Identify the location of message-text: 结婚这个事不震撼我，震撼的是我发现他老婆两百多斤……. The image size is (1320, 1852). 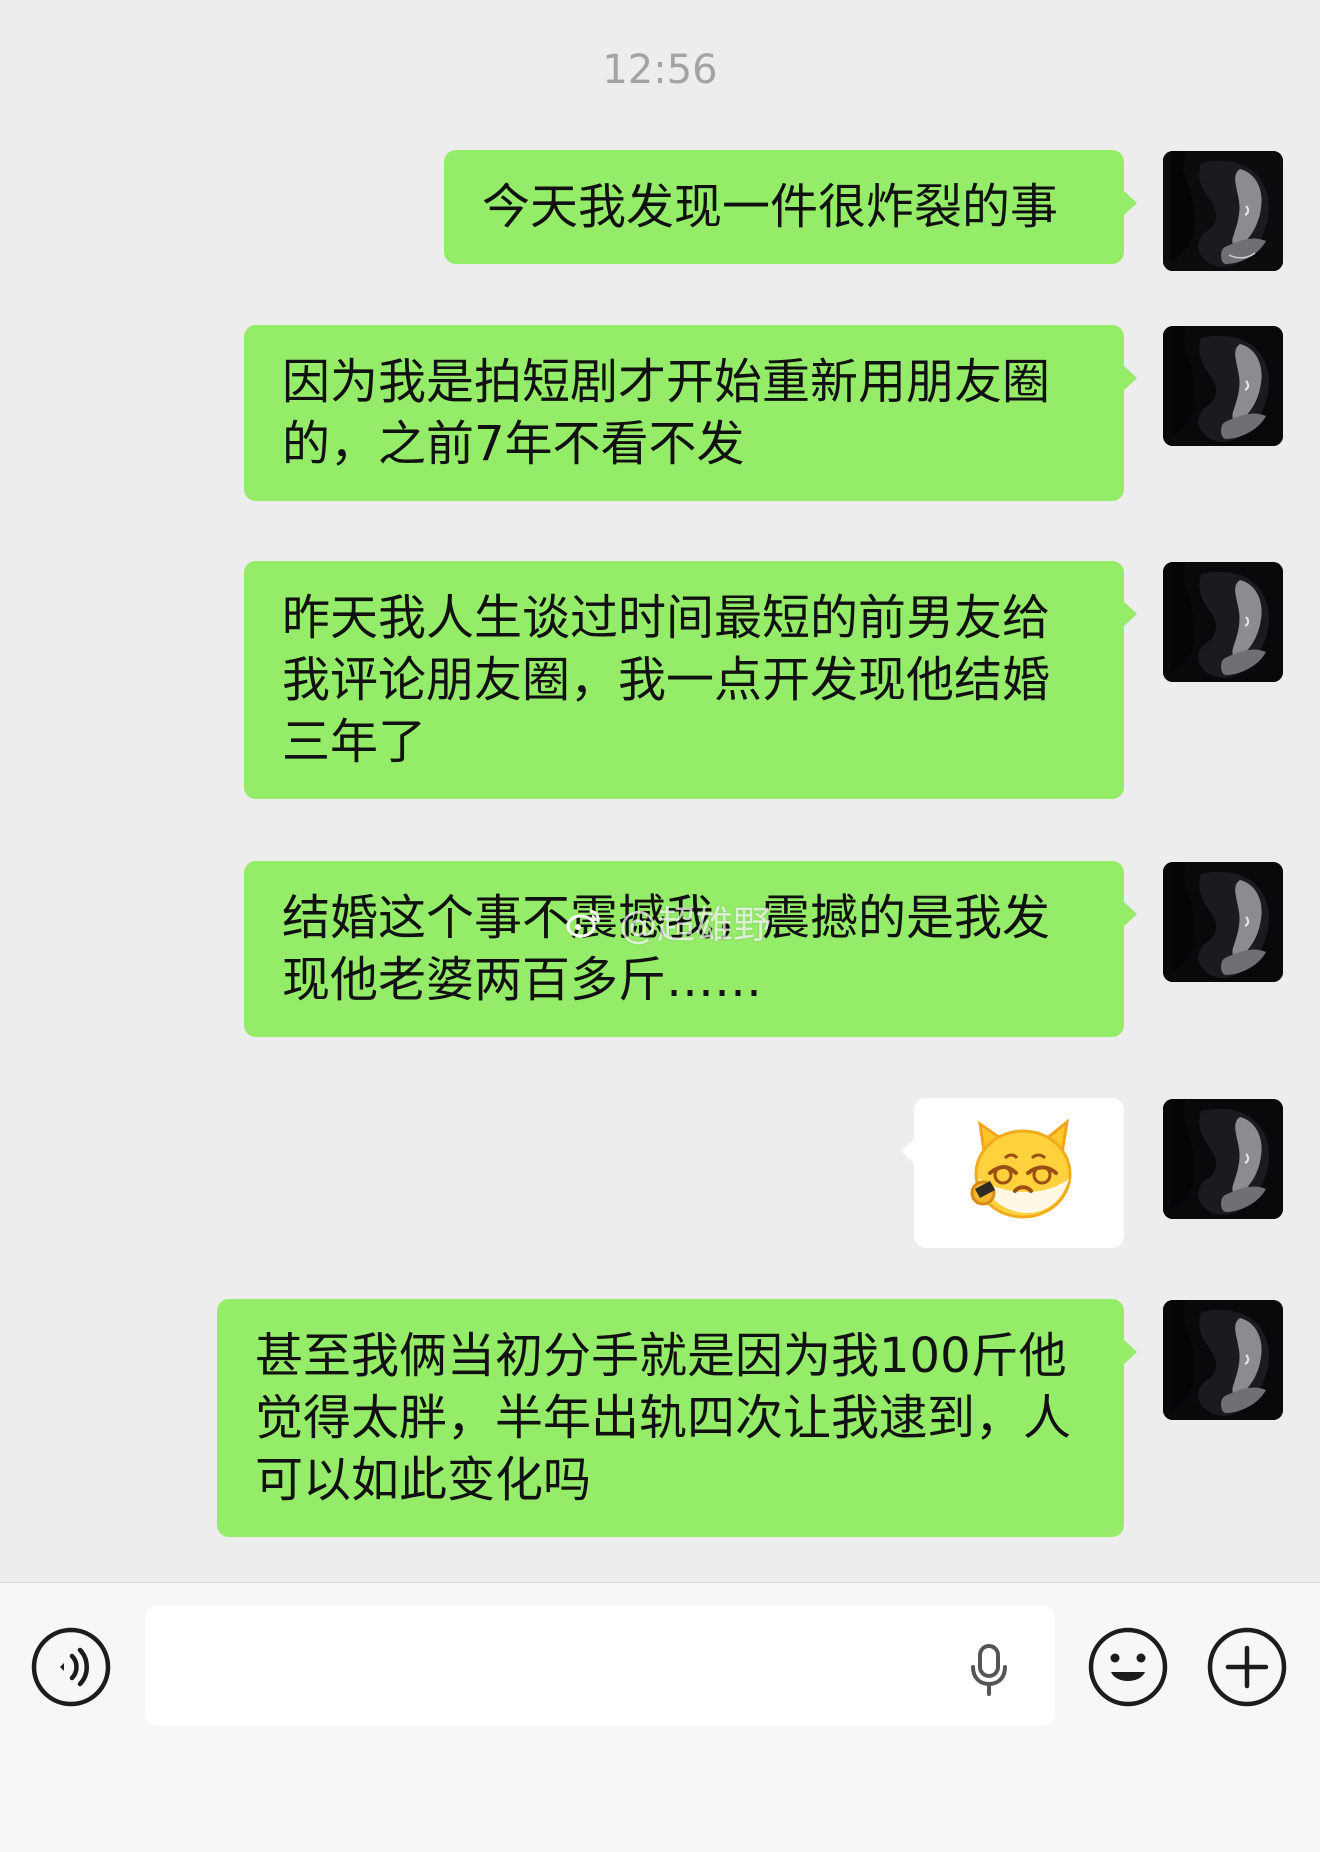
(666, 949).